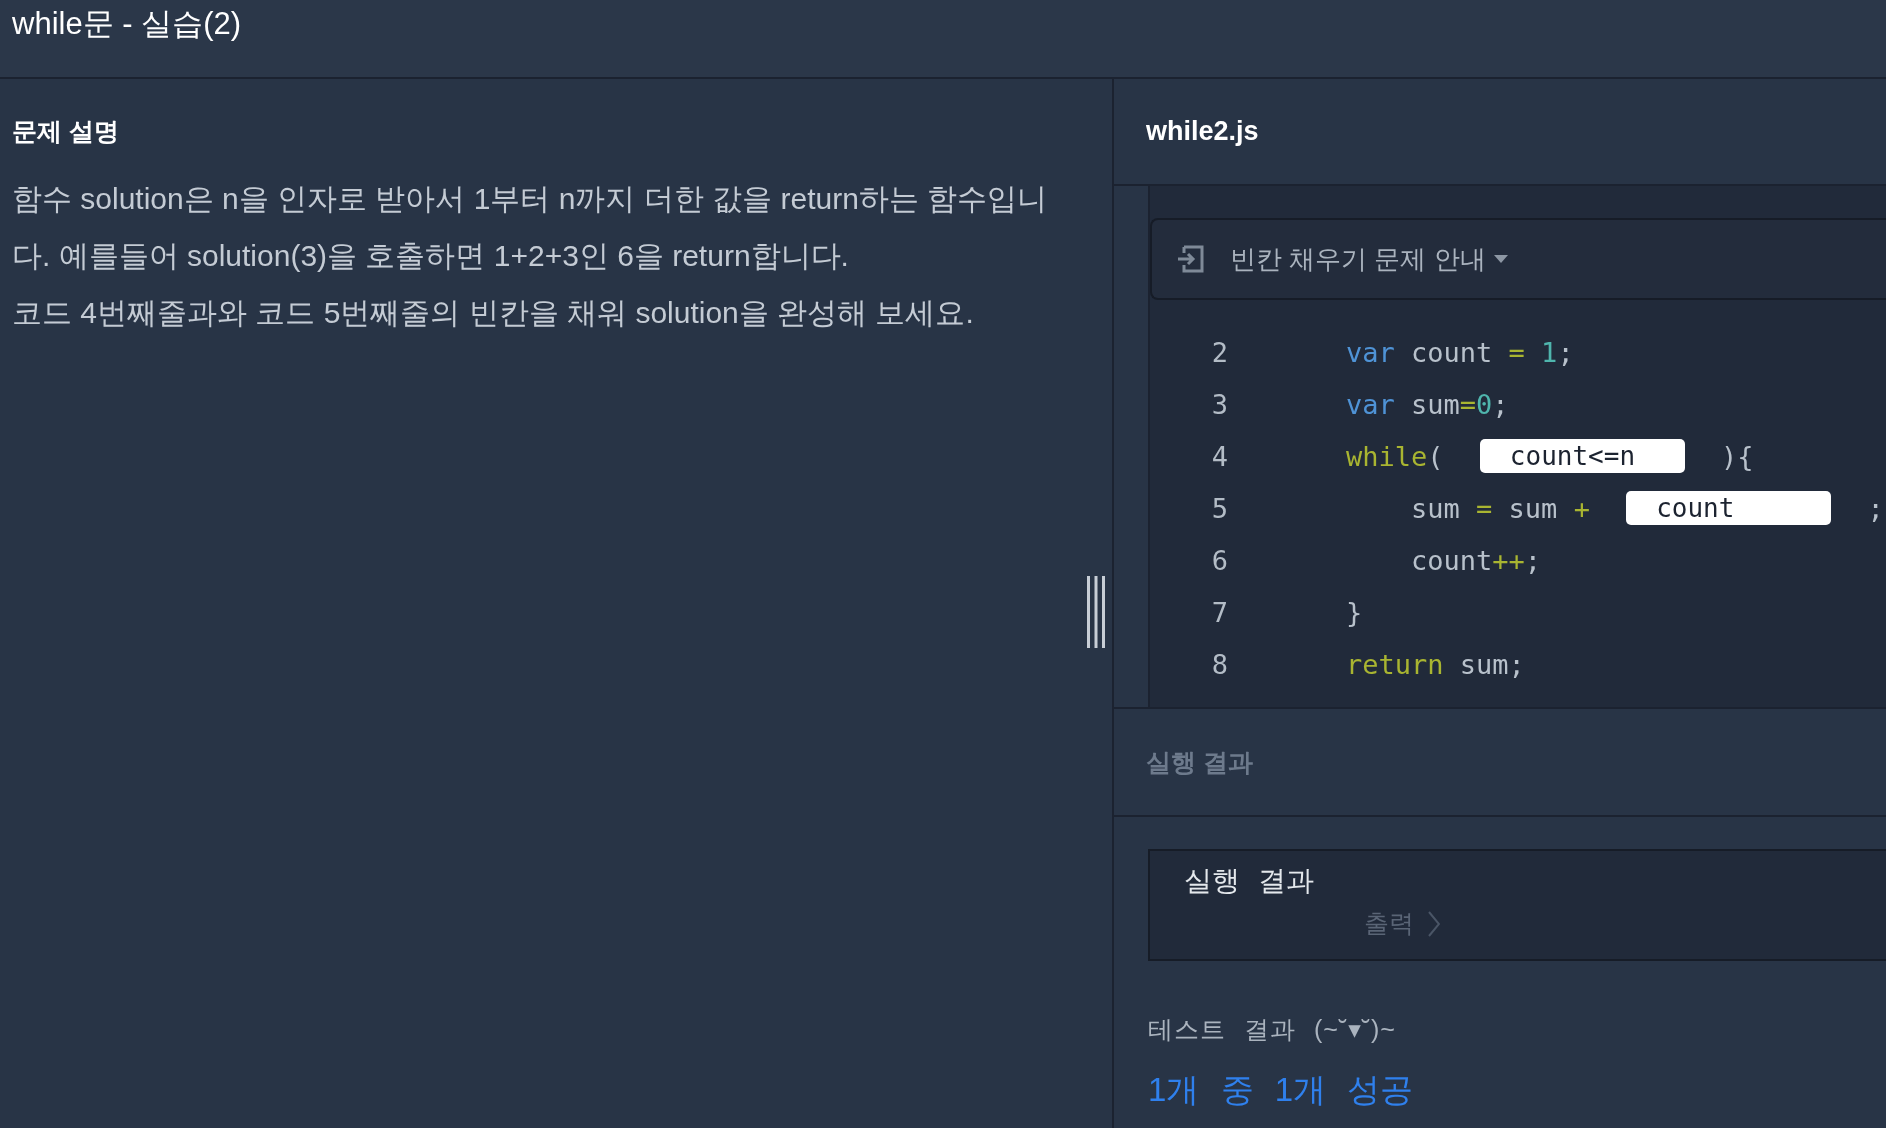  What do you see at coordinates (1219, 508) in the screenshot?
I see `line-number: 5` at bounding box center [1219, 508].